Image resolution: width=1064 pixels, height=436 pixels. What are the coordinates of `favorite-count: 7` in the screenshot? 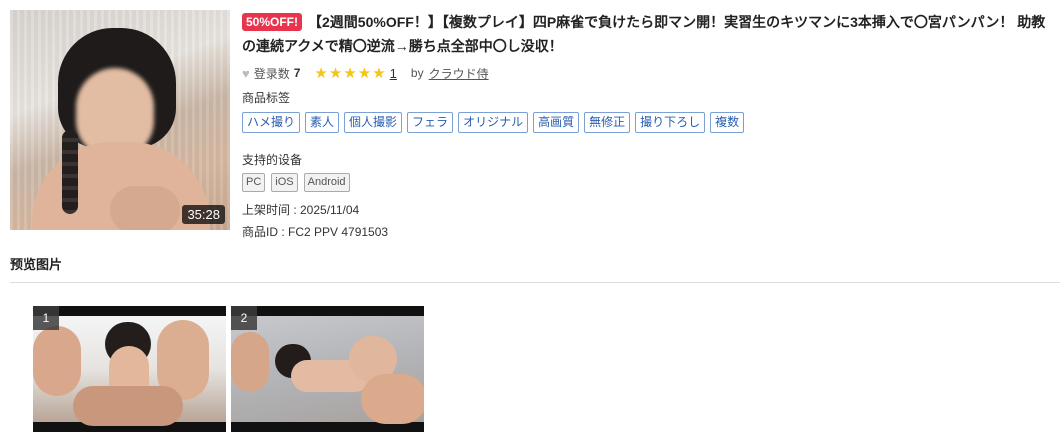 It's located at (297, 73).